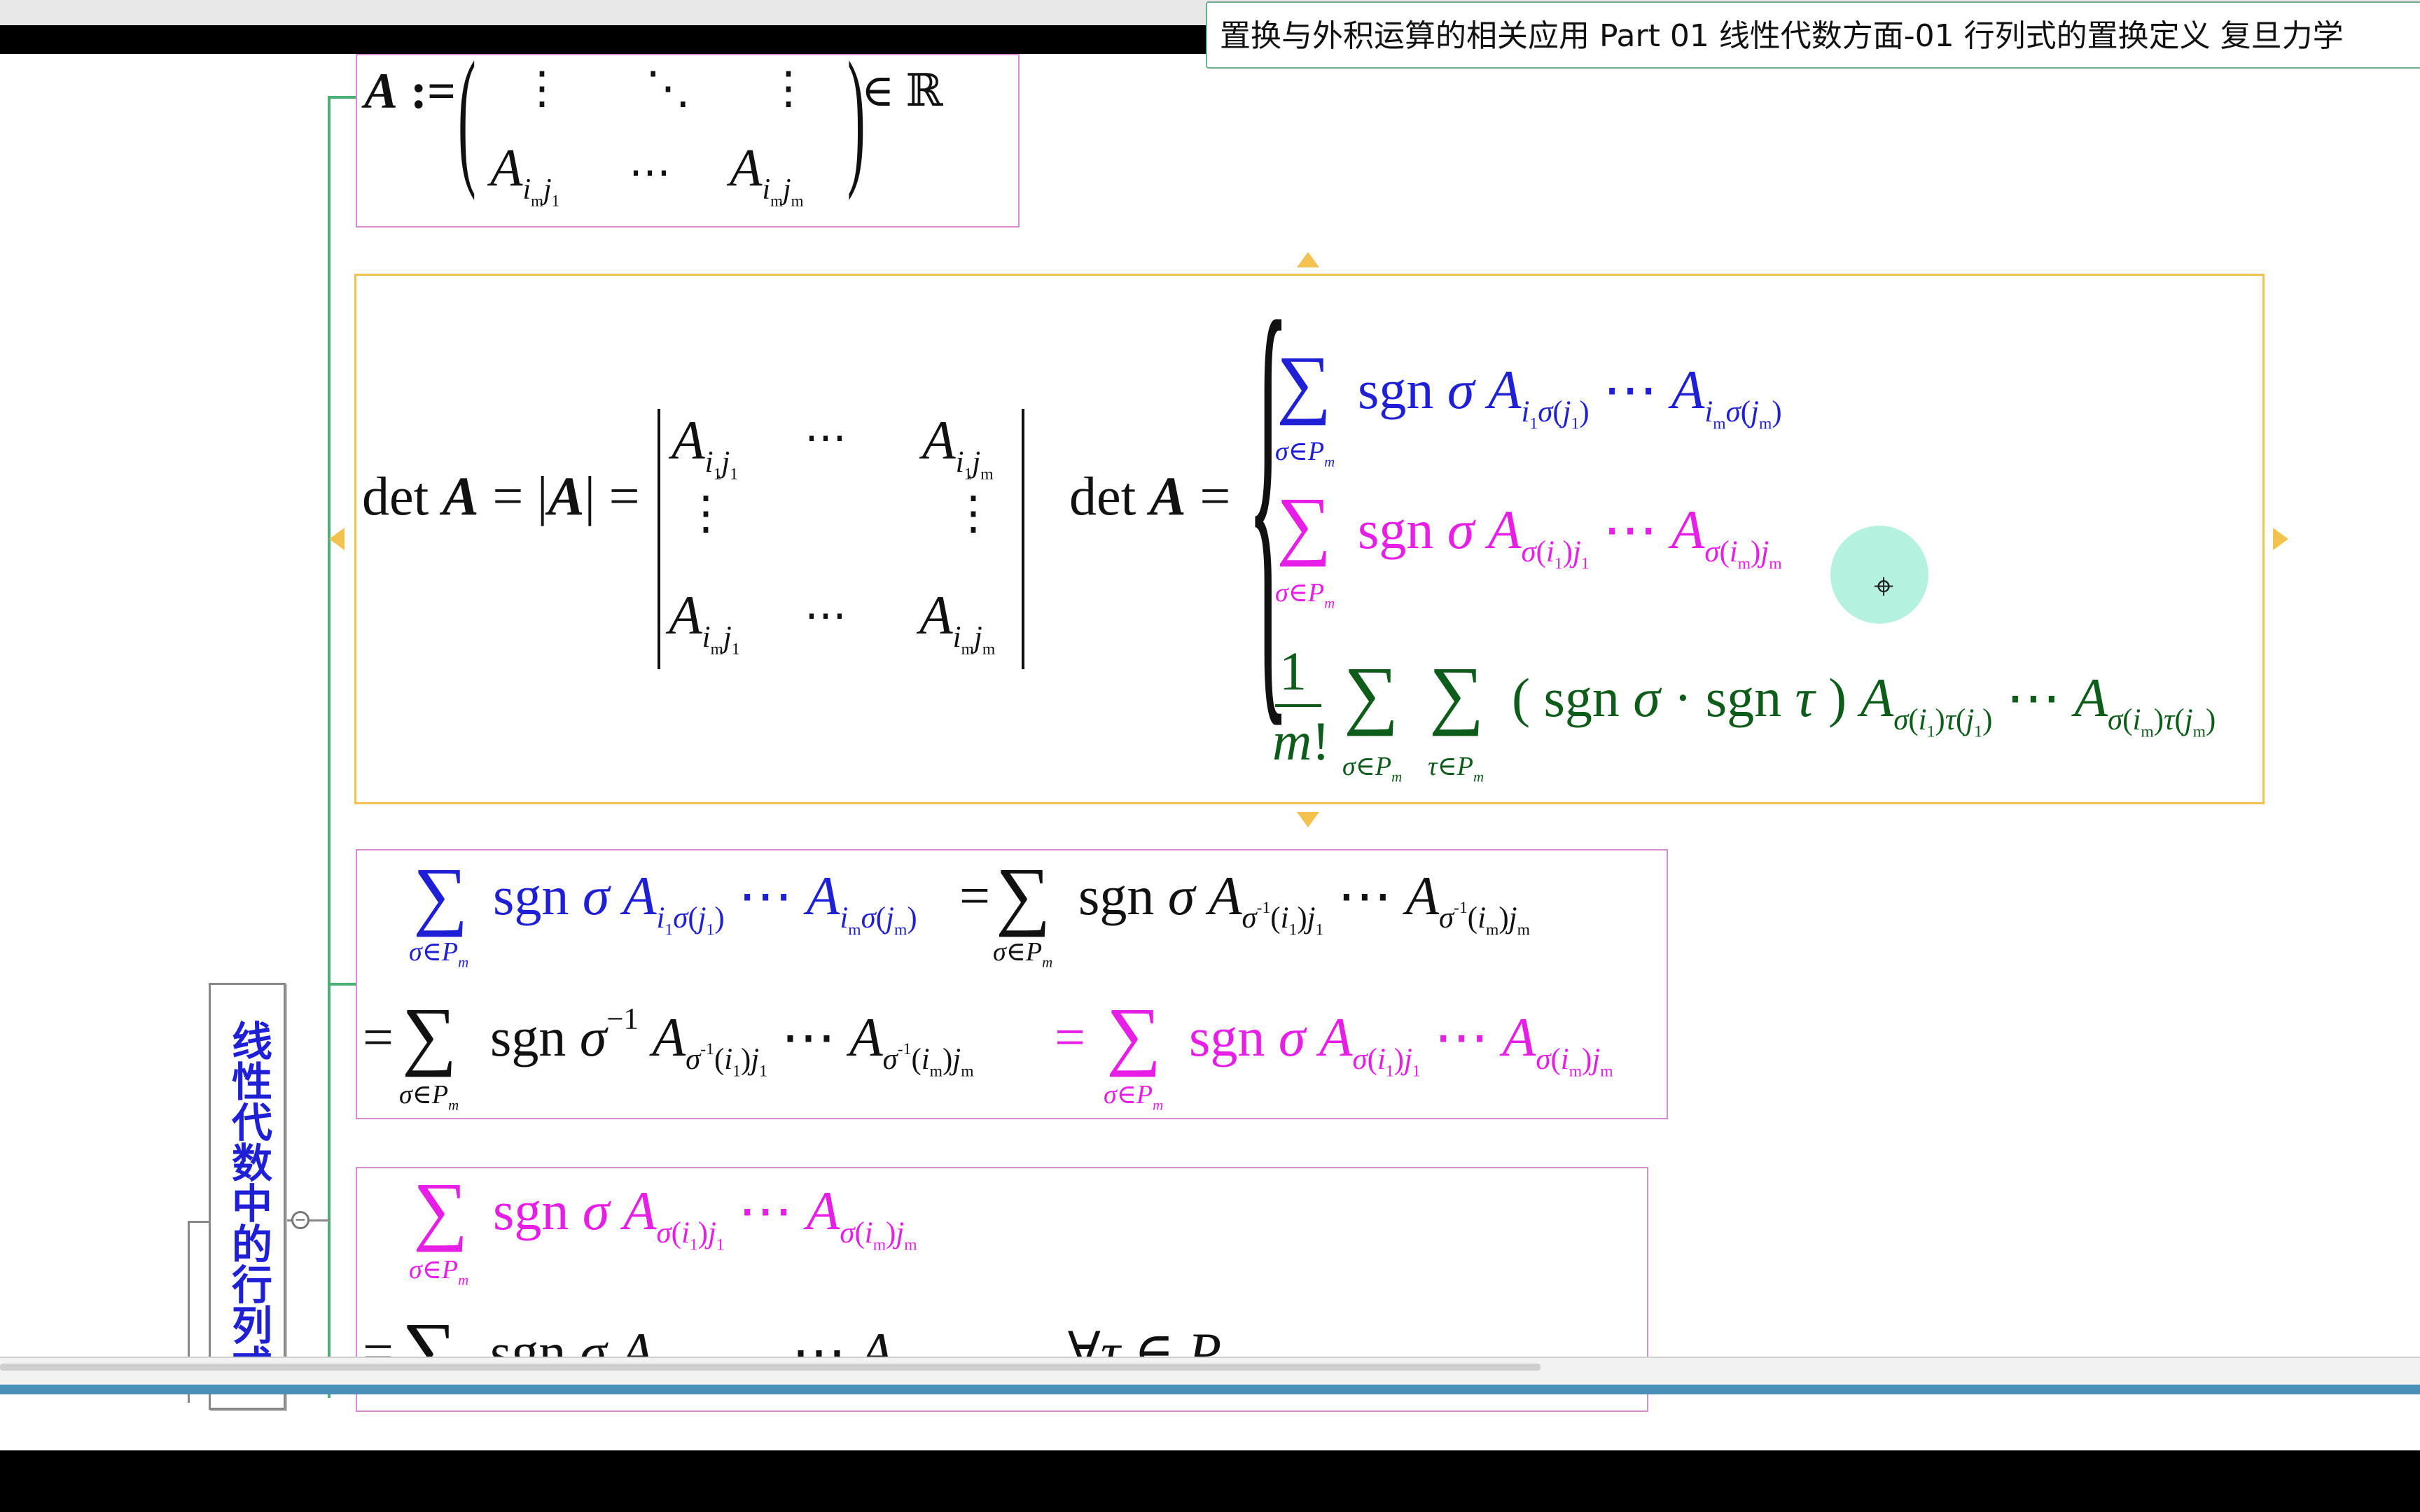  Describe the element at coordinates (958, 447) in the screenshot. I see `det-entry: Ai1jm` at that location.